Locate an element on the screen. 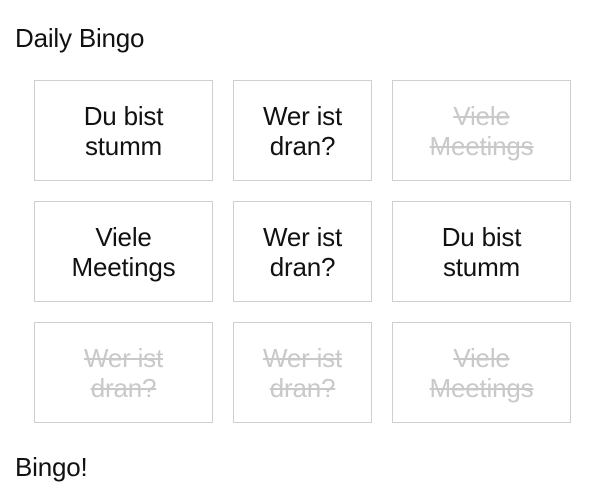 The width and height of the screenshot is (600, 502). page-title: Daily Bingo is located at coordinates (80, 38).